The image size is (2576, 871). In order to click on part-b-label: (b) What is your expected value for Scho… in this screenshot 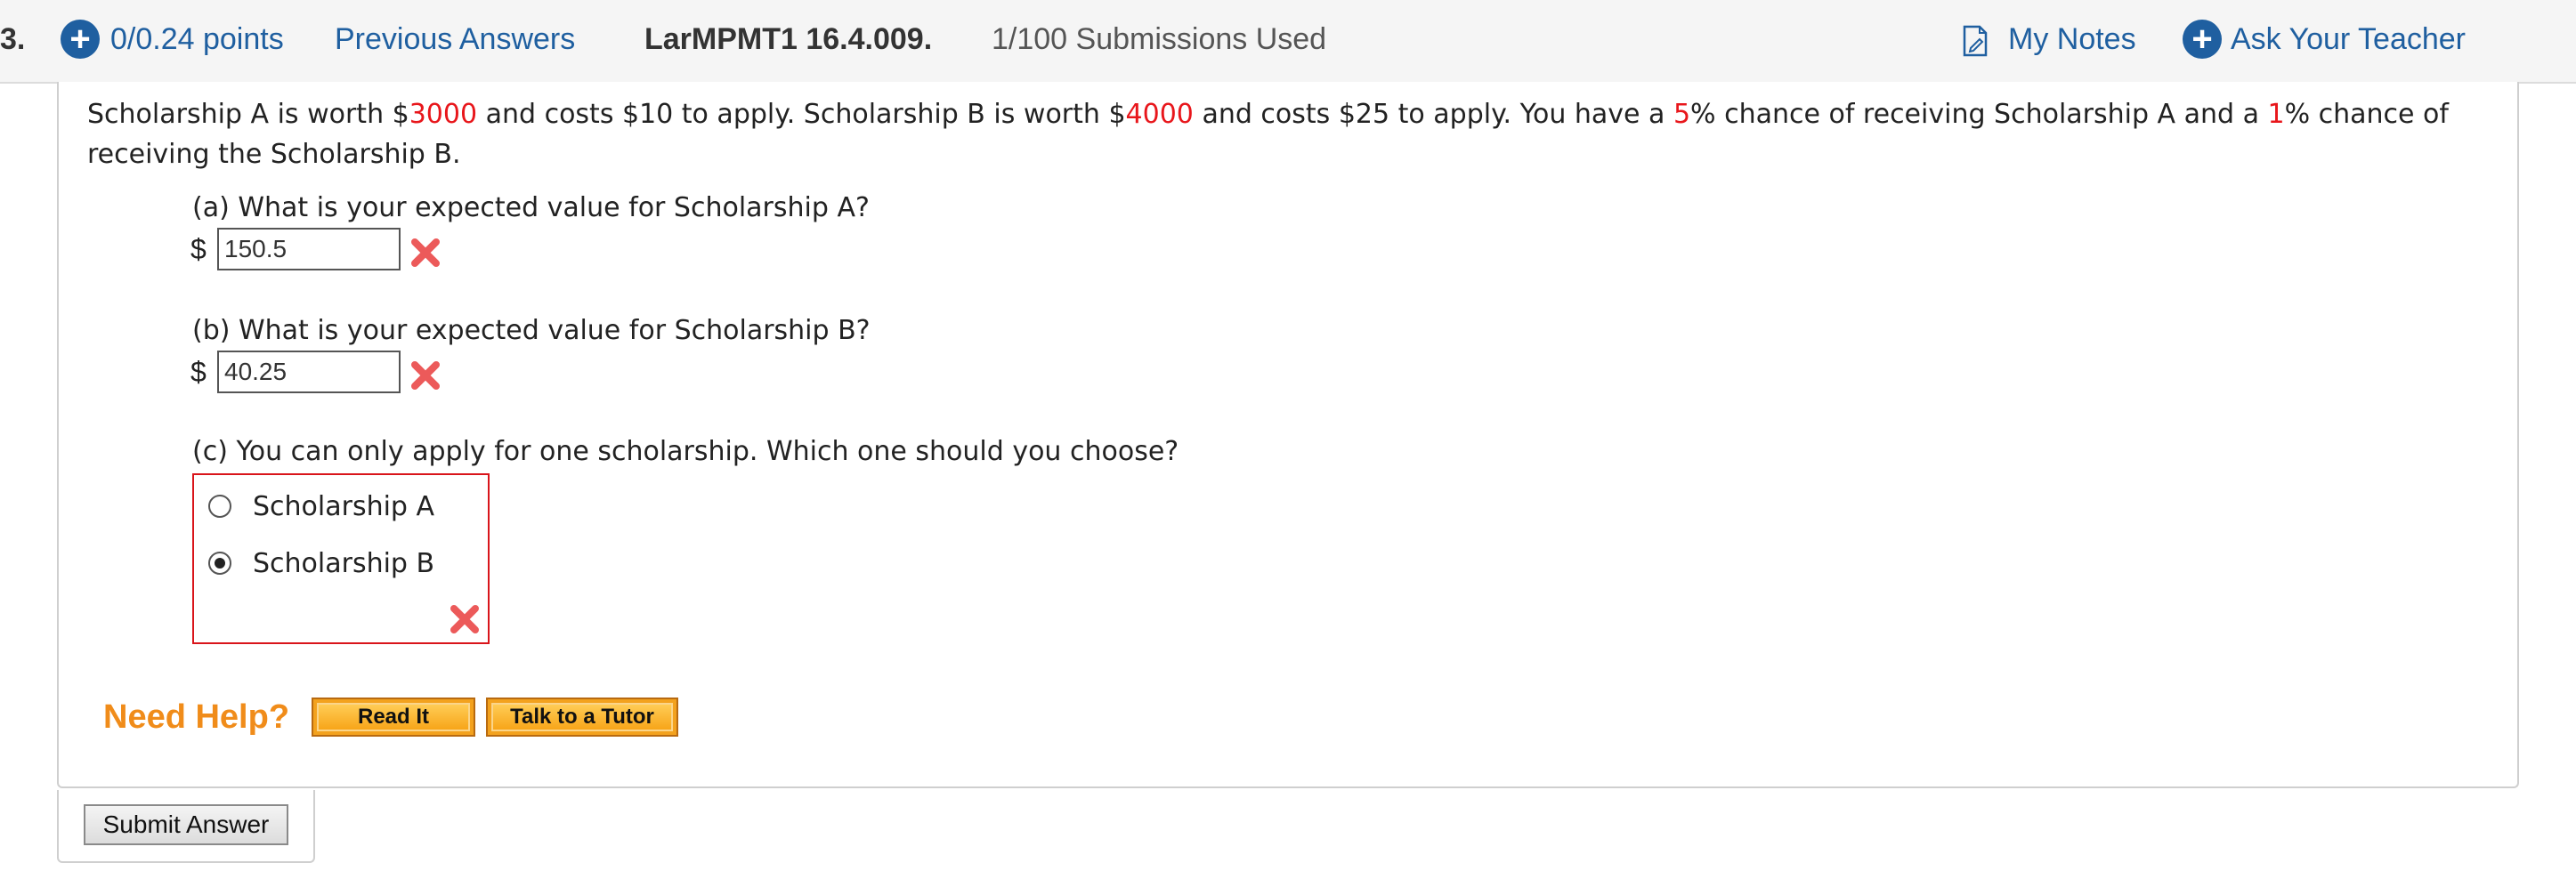, I will do `click(531, 331)`.